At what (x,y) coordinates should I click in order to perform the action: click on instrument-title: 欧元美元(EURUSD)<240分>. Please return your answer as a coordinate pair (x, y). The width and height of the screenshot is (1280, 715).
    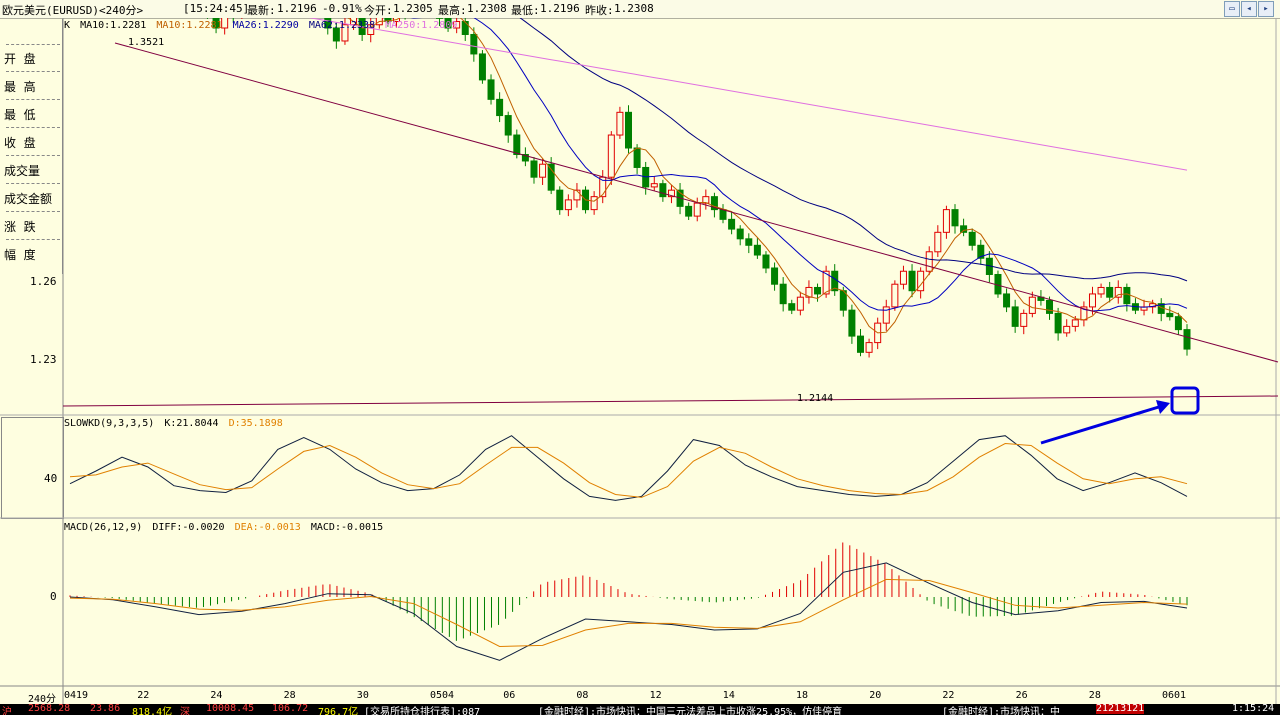
    Looking at the image, I should click on (73, 10).